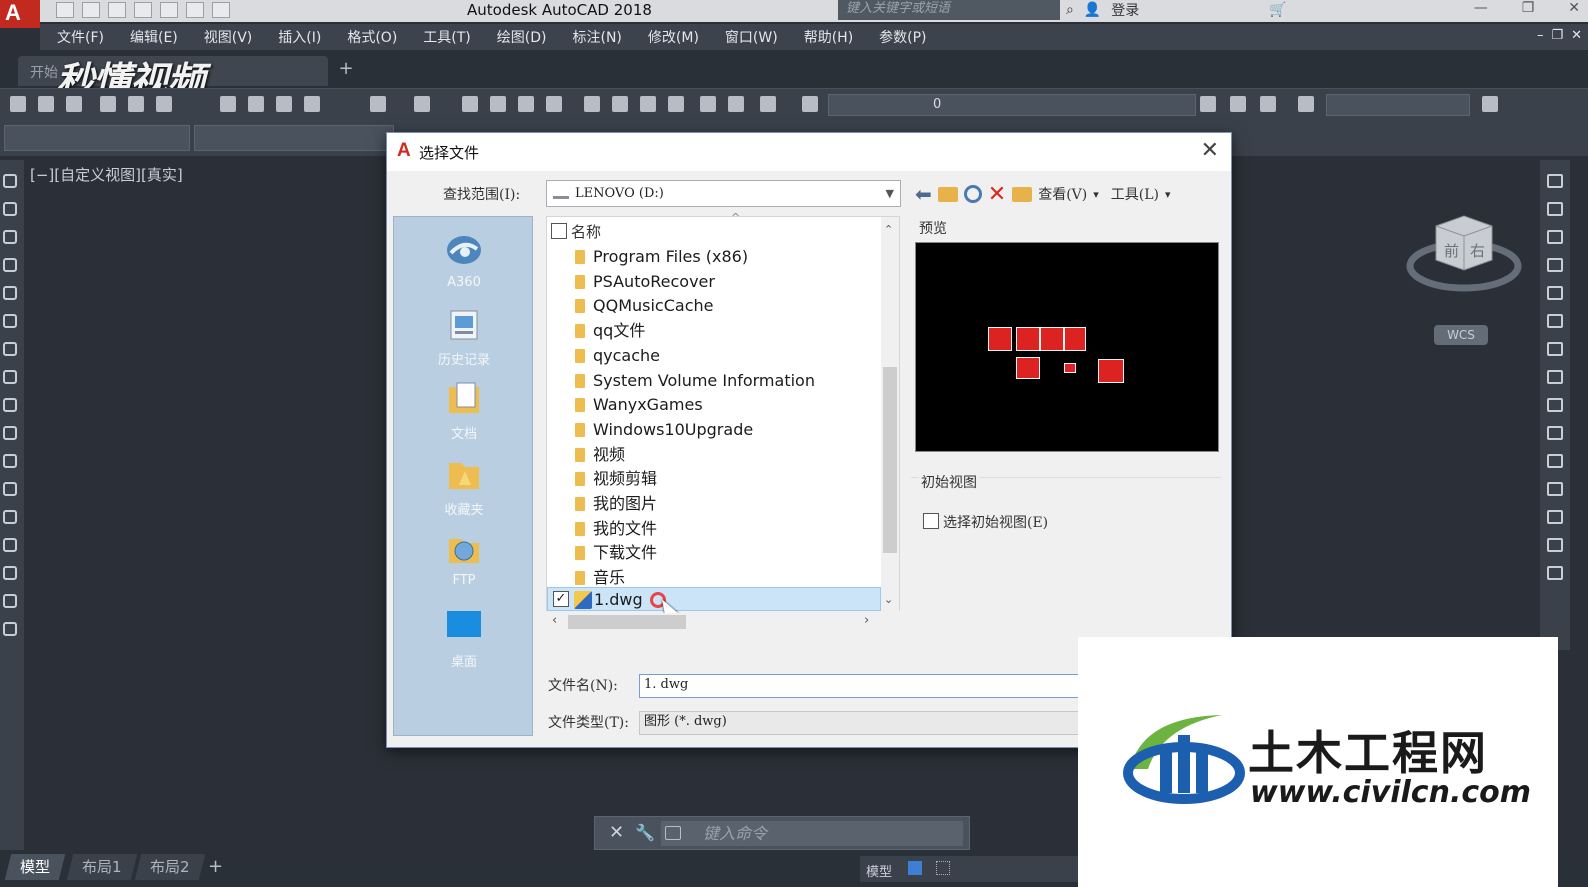  Describe the element at coordinates (10, 181) in the screenshot. I see `line-tool-icon` at that location.